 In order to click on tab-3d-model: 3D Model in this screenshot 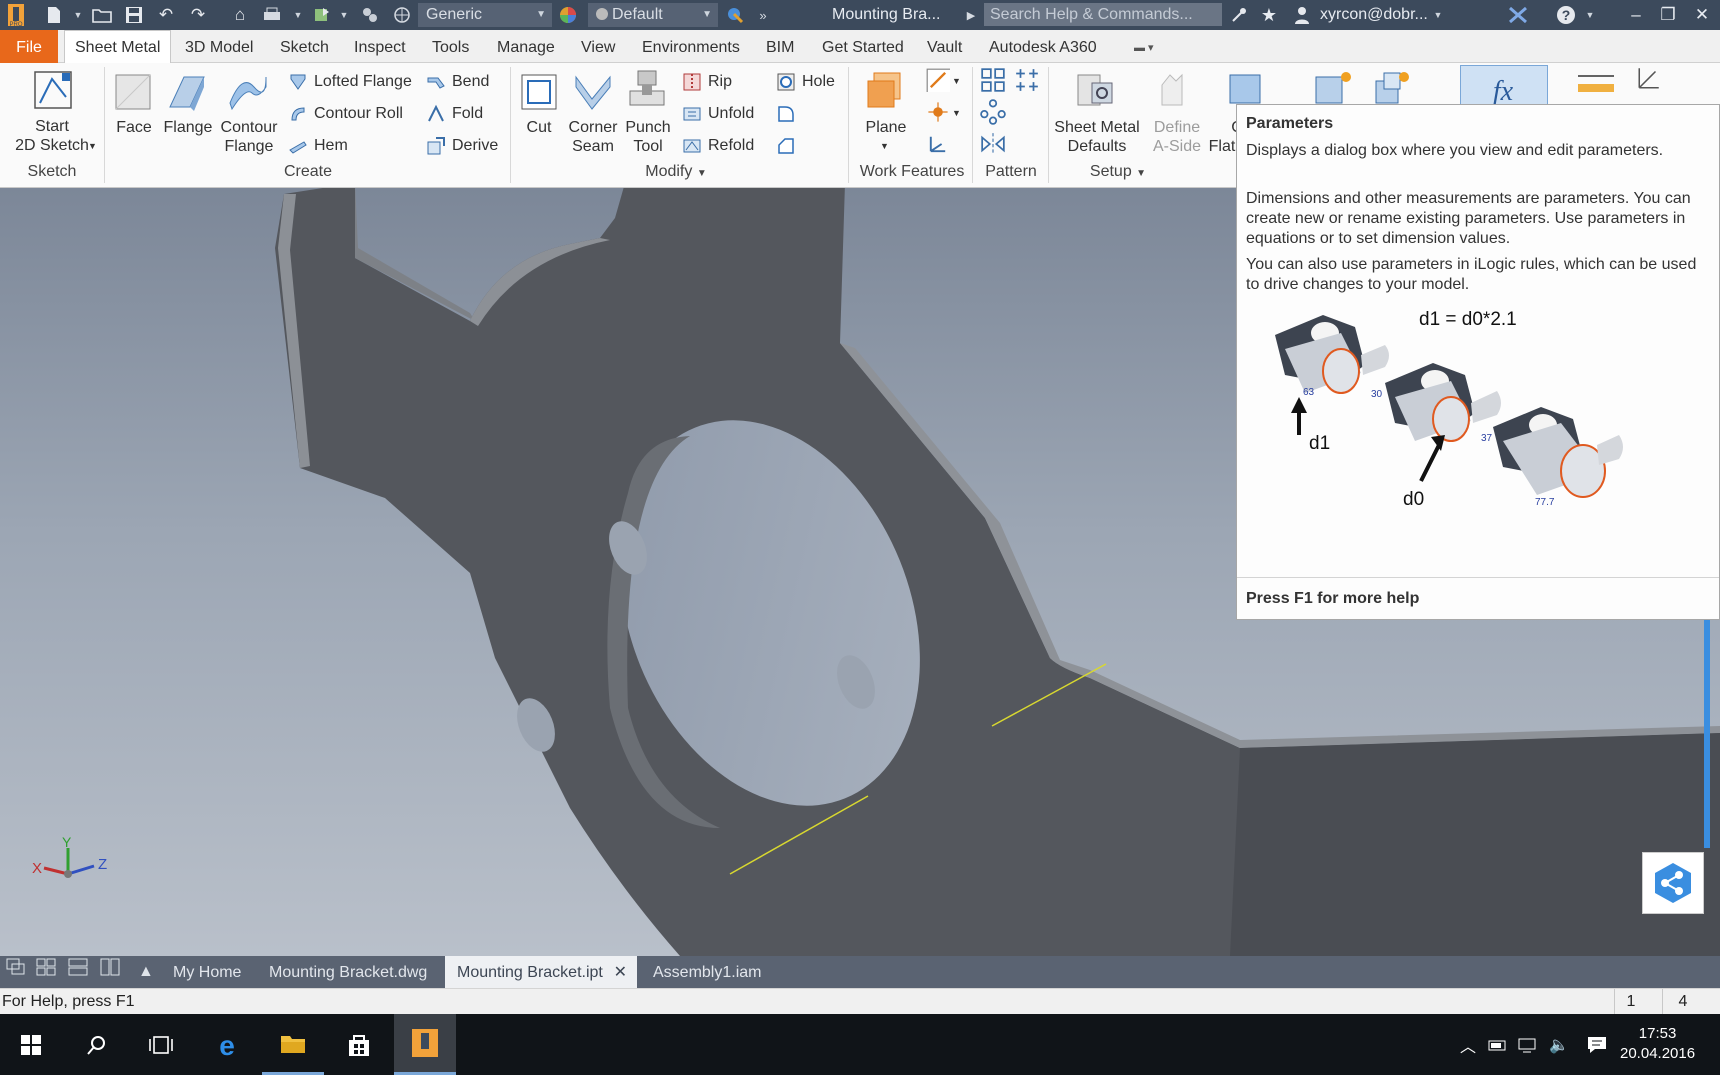, I will do `click(219, 46)`.